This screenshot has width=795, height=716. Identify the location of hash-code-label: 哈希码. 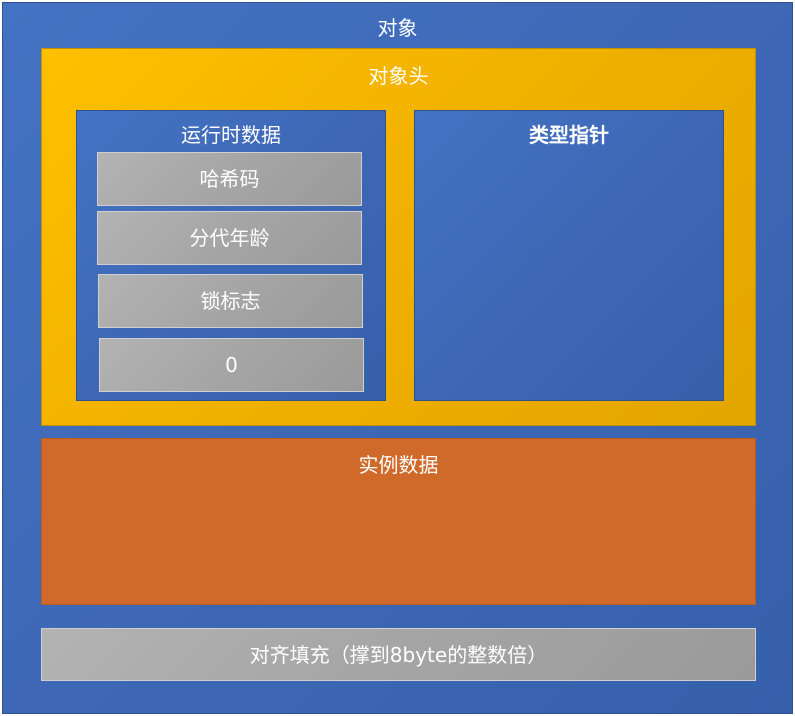
(229, 179).